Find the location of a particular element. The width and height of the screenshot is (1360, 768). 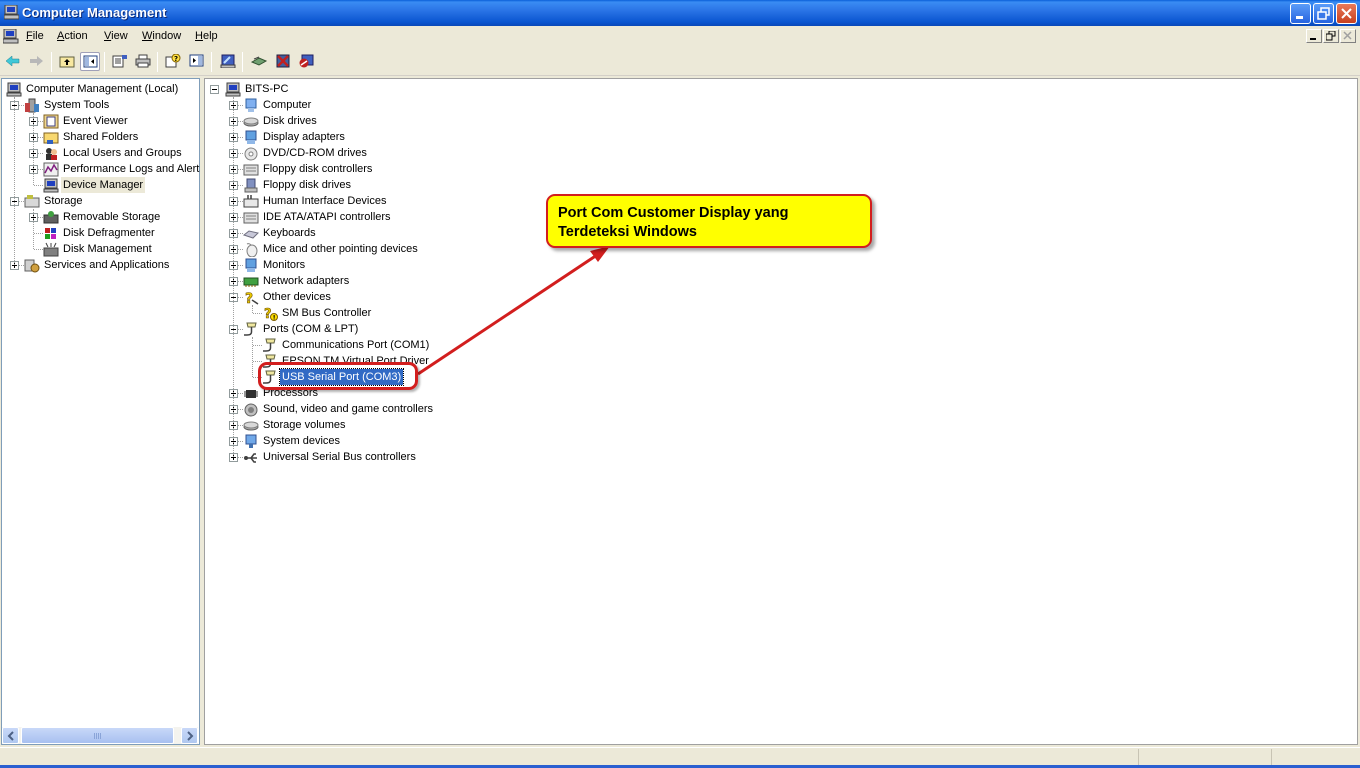

callout-line-2: Terdeteksi Windows is located at coordinates (627, 232).